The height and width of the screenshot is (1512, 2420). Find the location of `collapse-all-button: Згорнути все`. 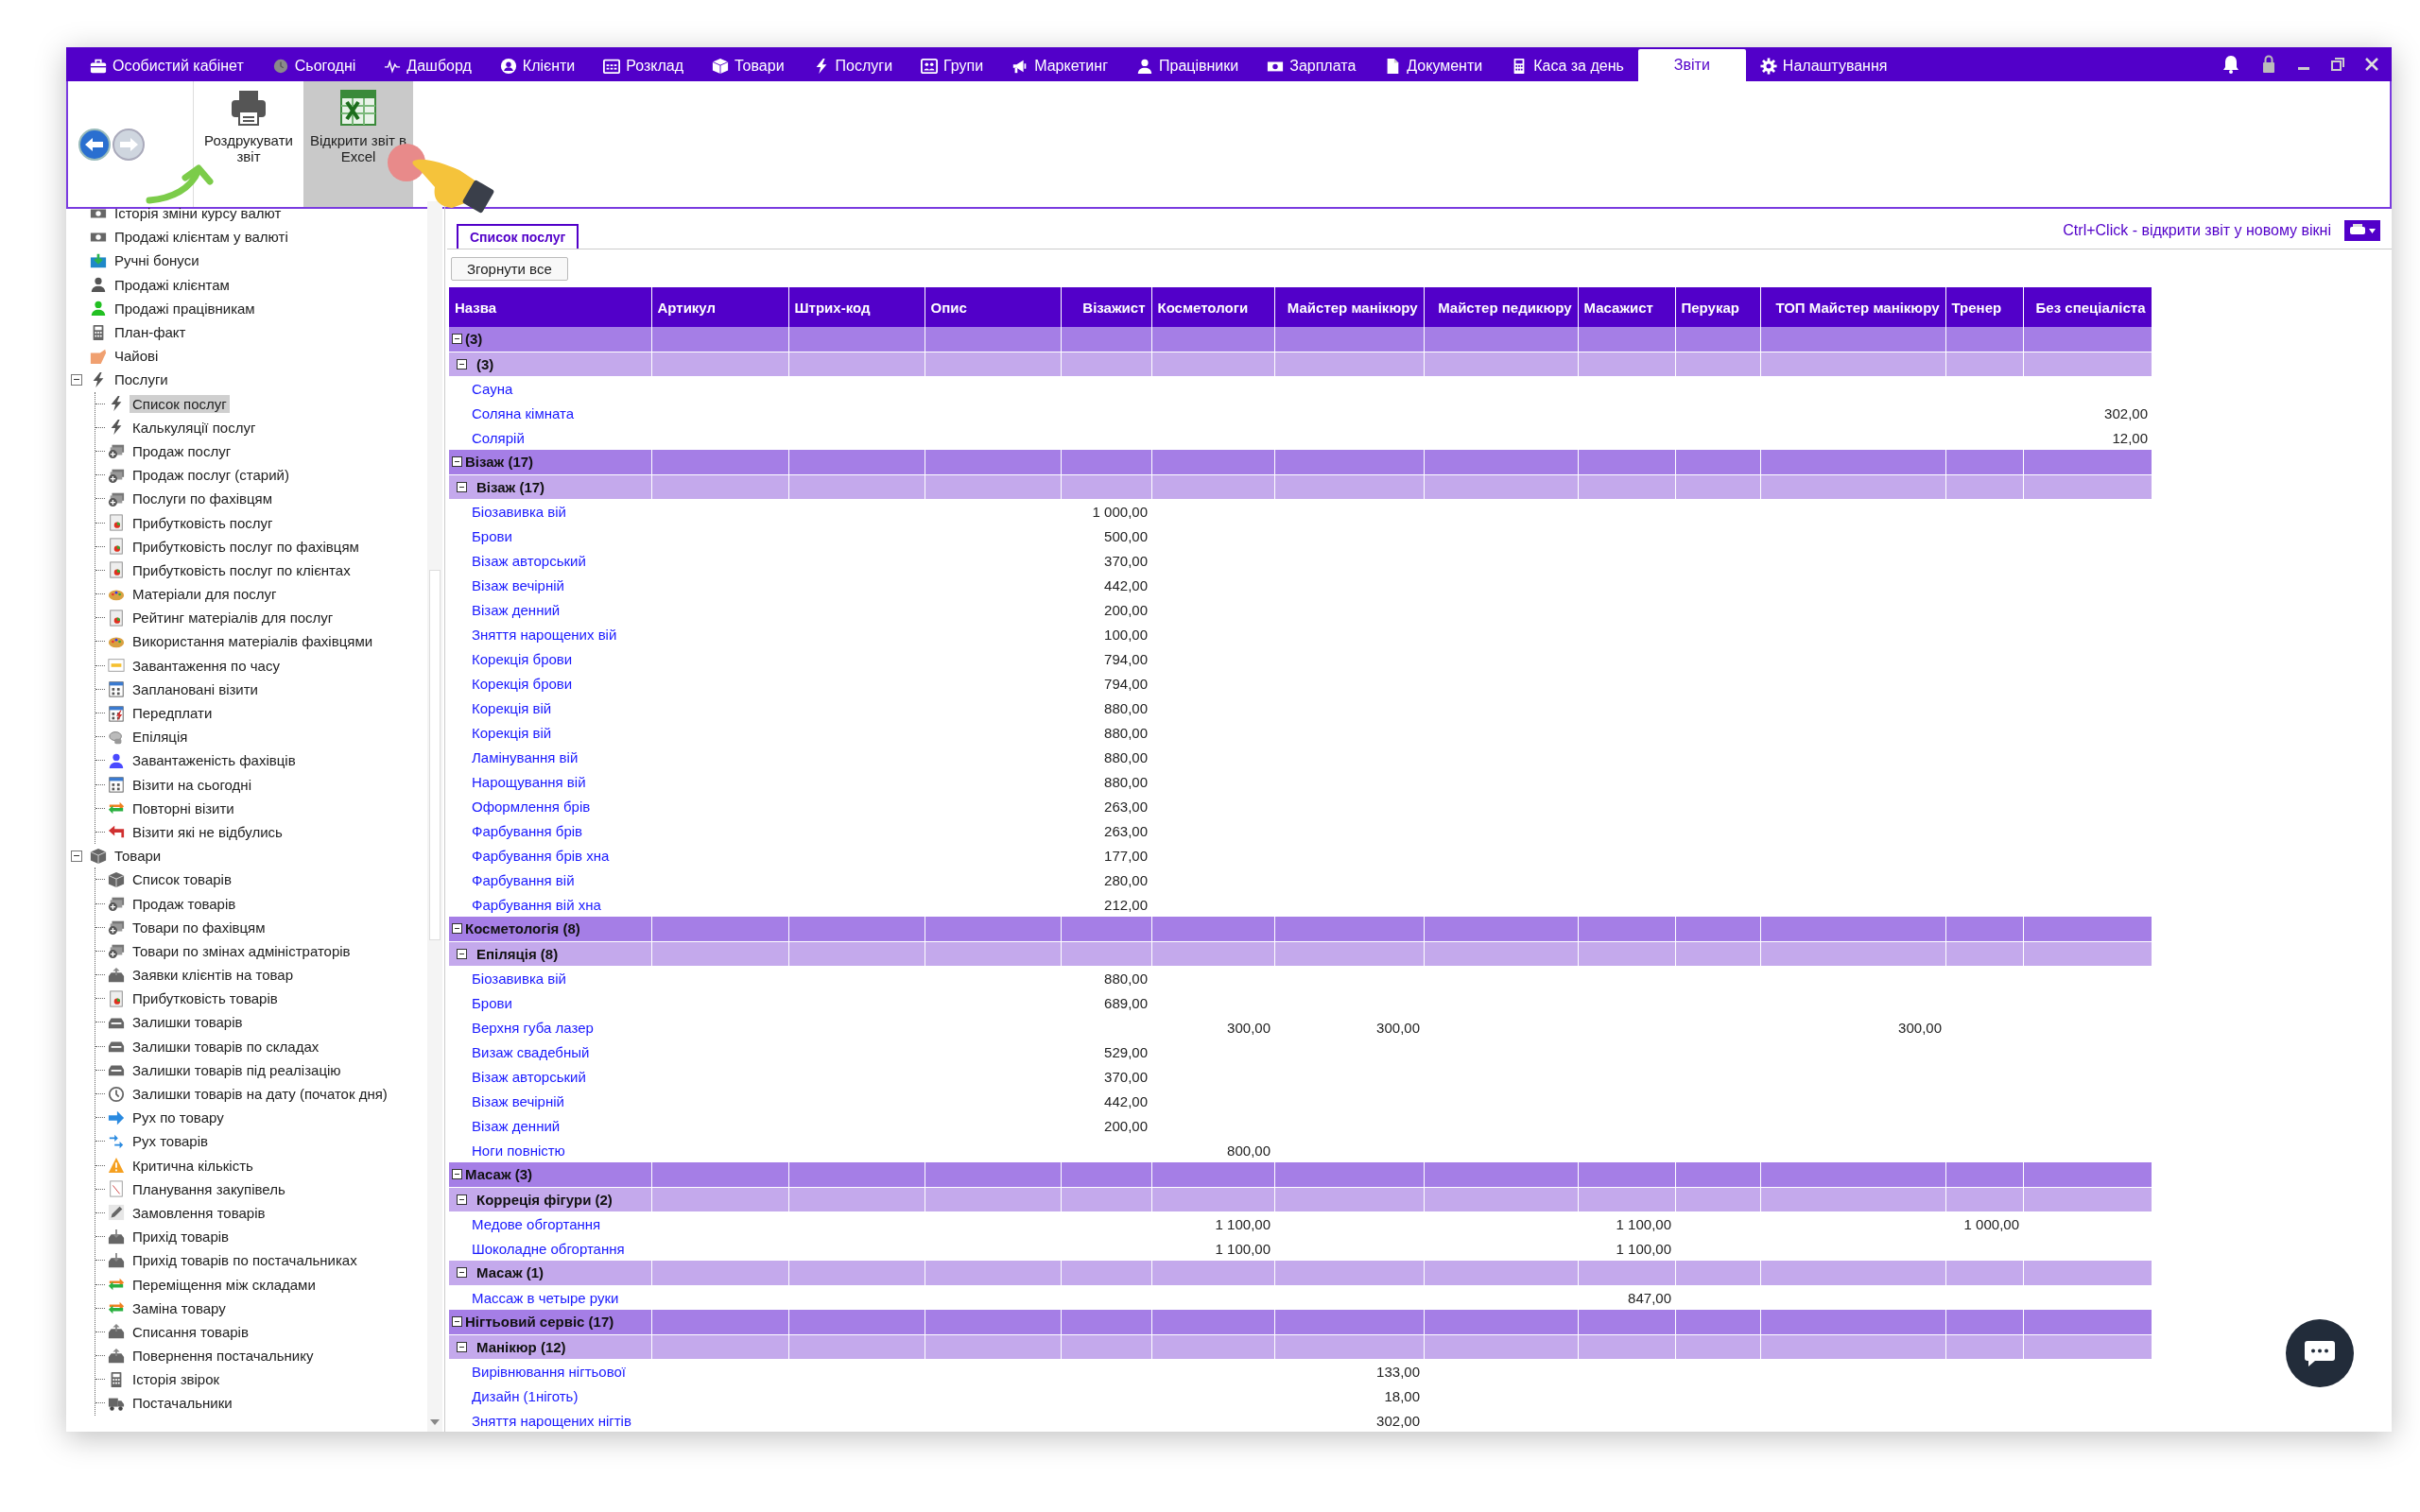

collapse-all-button: Згорнути все is located at coordinates (509, 268).